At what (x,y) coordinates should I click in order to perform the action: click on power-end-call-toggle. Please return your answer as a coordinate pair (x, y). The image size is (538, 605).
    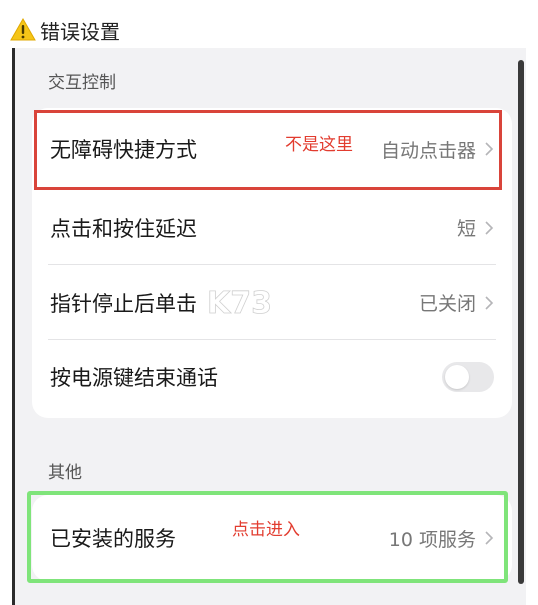
    Looking at the image, I should click on (468, 377).